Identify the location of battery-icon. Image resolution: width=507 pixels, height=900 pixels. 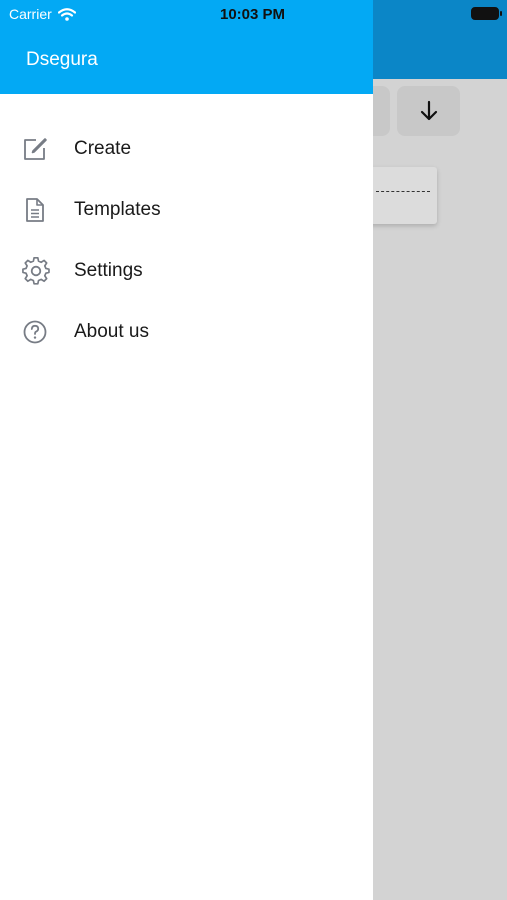
(486, 13).